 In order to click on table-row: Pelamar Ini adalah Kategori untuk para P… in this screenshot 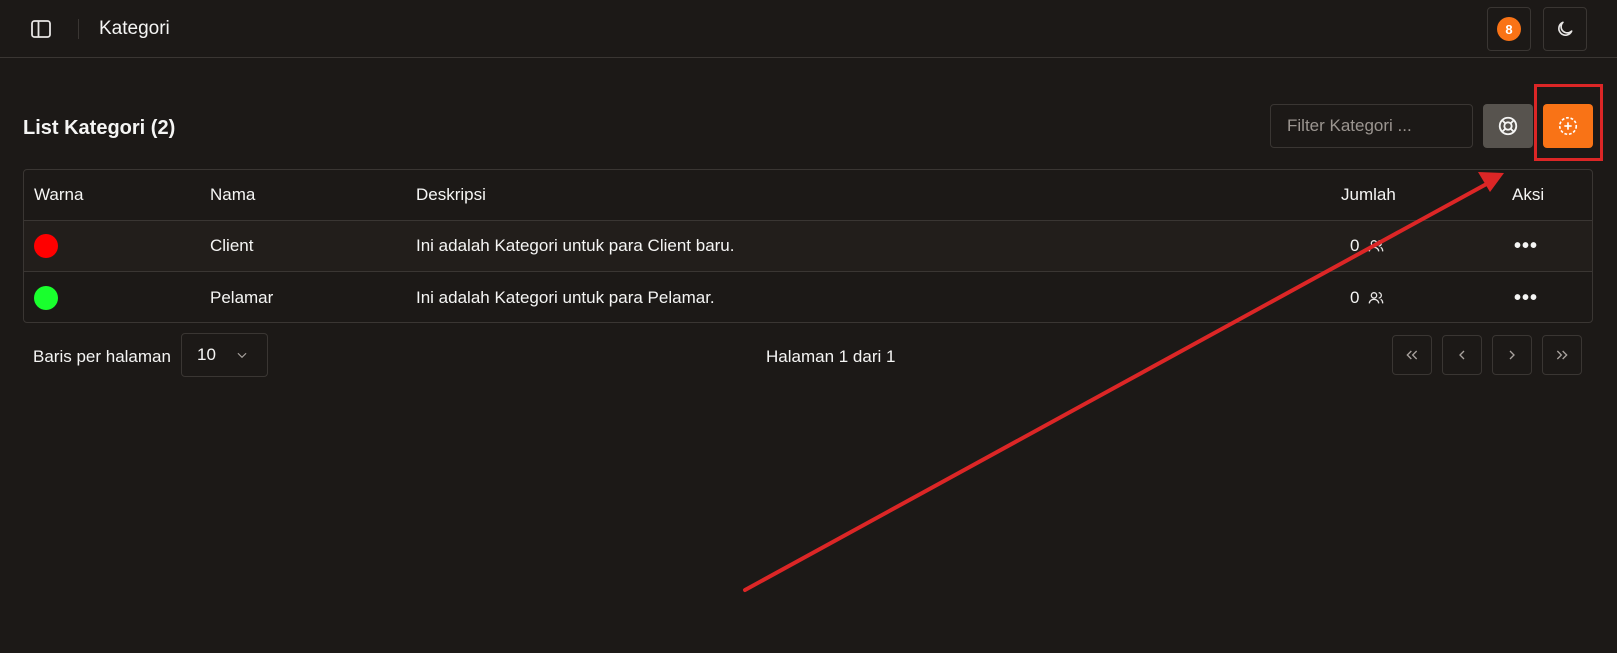, I will do `click(808, 297)`.